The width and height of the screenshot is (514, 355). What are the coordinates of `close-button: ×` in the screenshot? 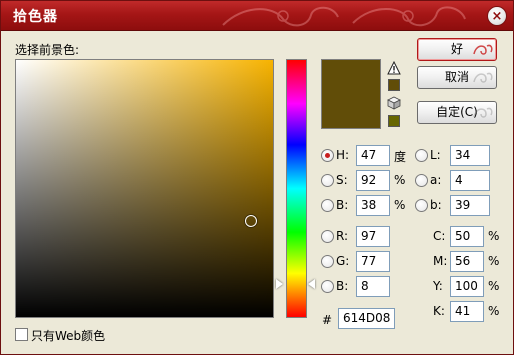 It's located at (497, 16).